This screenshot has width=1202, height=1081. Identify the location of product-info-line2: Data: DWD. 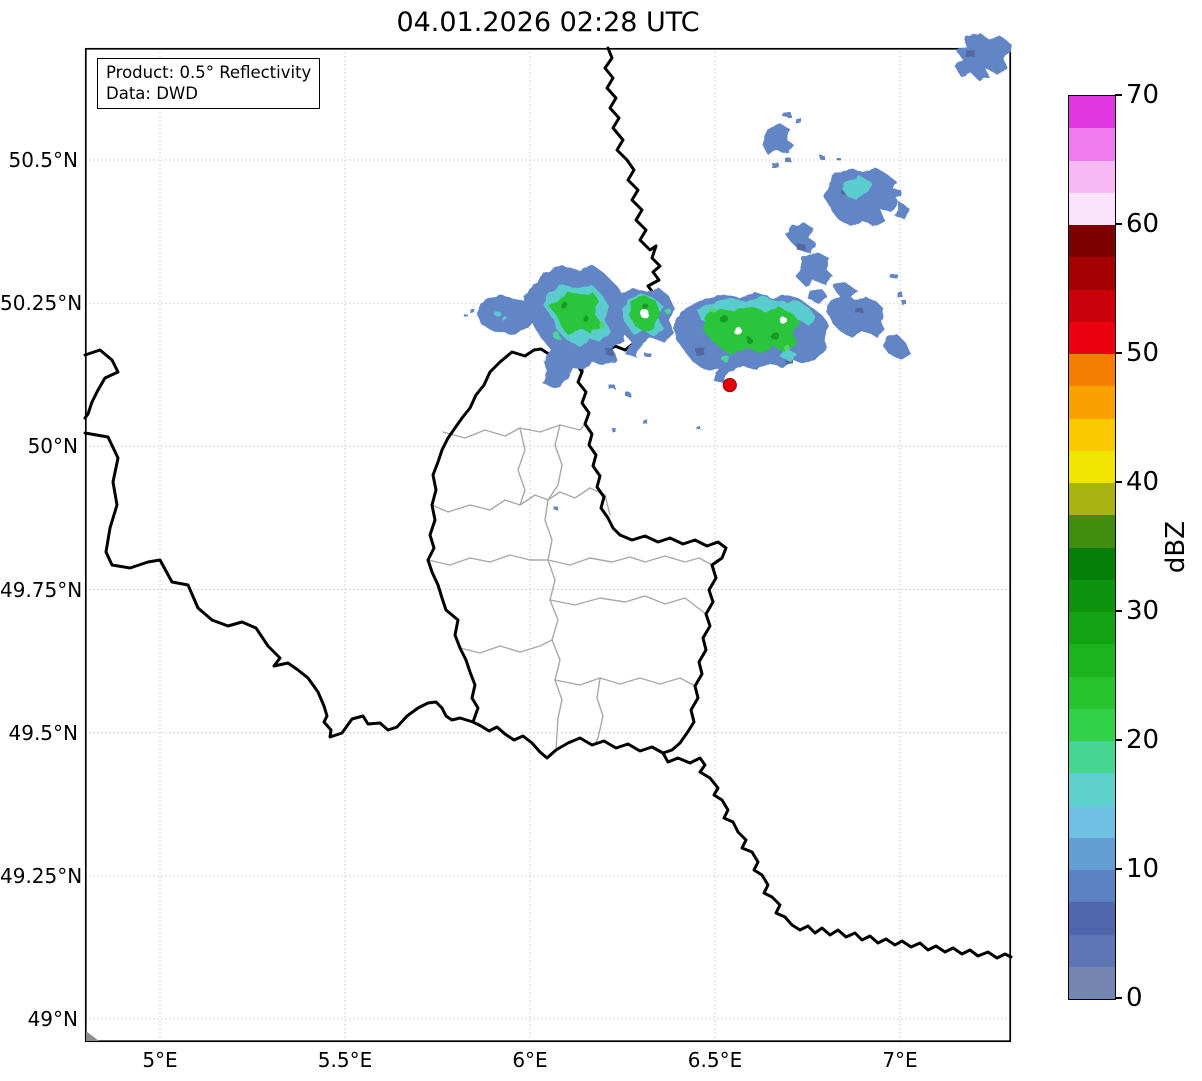
(152, 93).